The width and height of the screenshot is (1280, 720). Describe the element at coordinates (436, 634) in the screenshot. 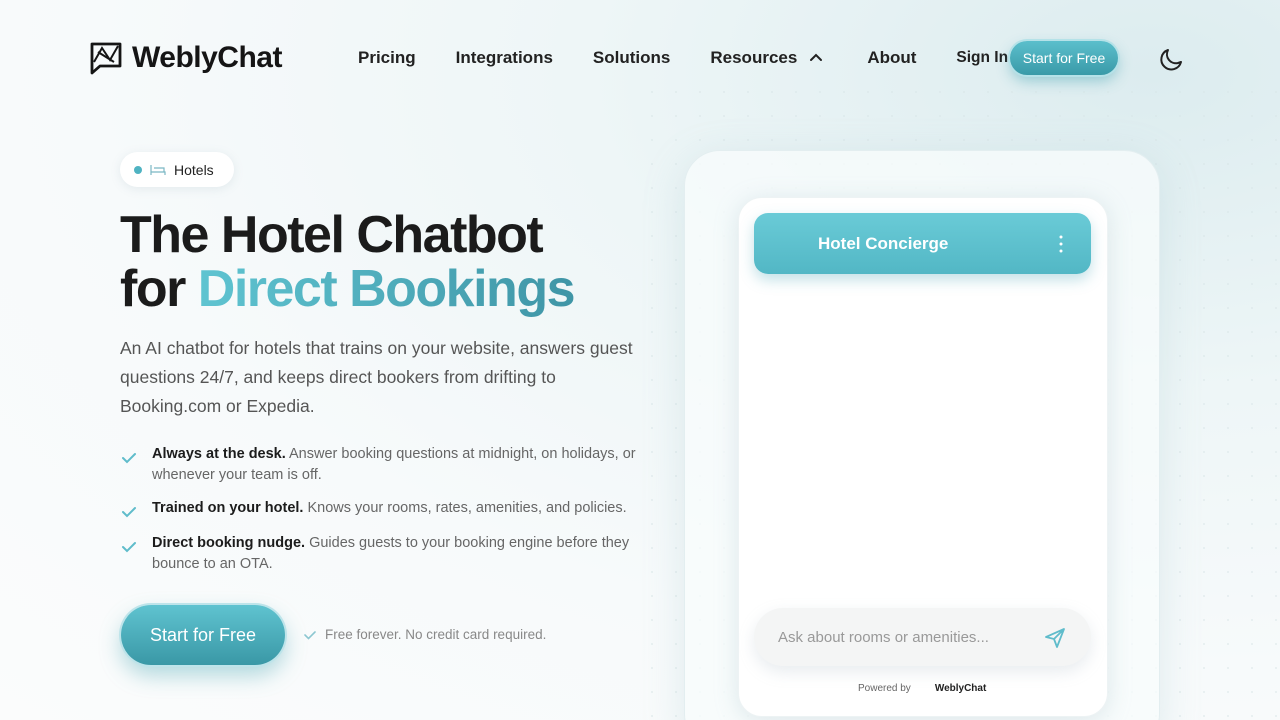

I see `cta-note-text: Free forever. No credit card required.` at that location.